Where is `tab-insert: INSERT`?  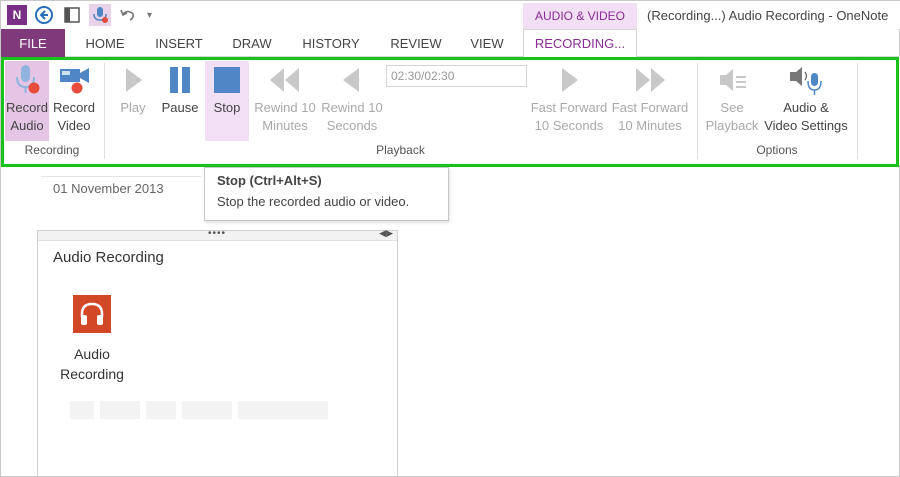
tab-insert: INSERT is located at coordinates (179, 43).